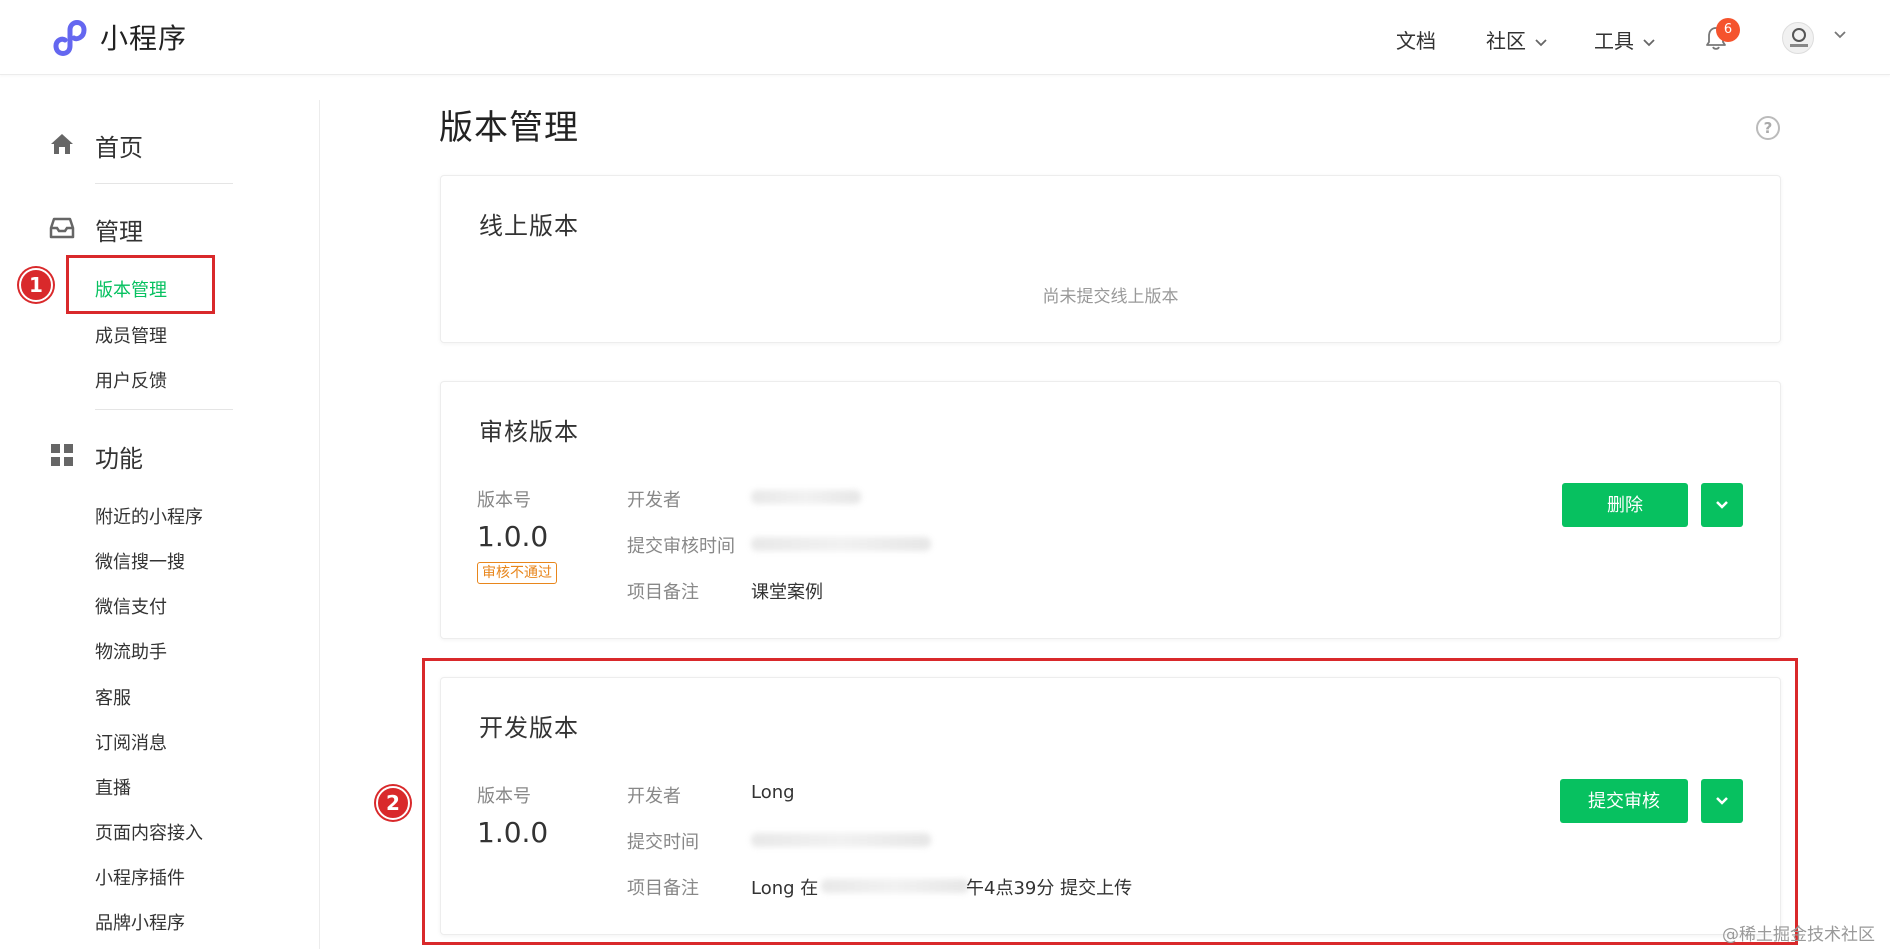 The image size is (1890, 949). What do you see at coordinates (504, 500) in the screenshot?
I see `review-version-label: 版本号` at bounding box center [504, 500].